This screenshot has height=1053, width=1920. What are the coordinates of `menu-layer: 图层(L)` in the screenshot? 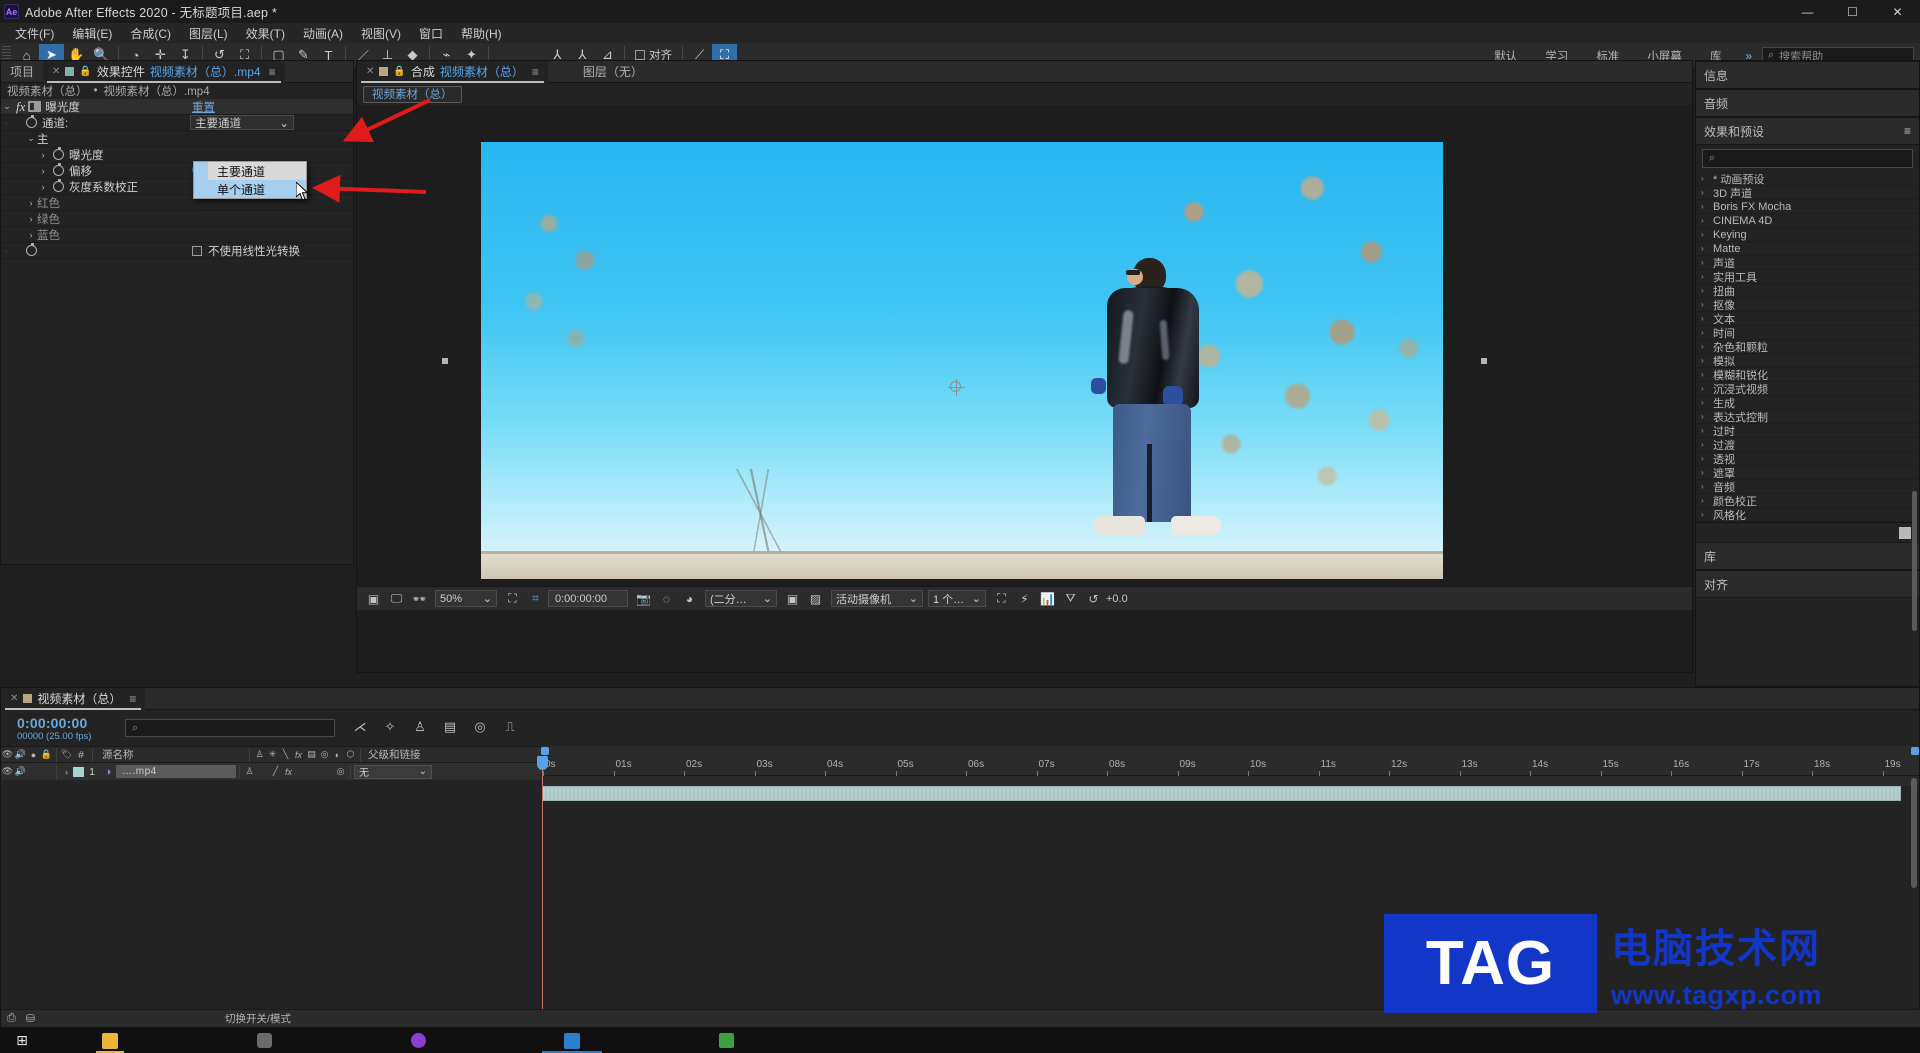 It's located at (208, 33).